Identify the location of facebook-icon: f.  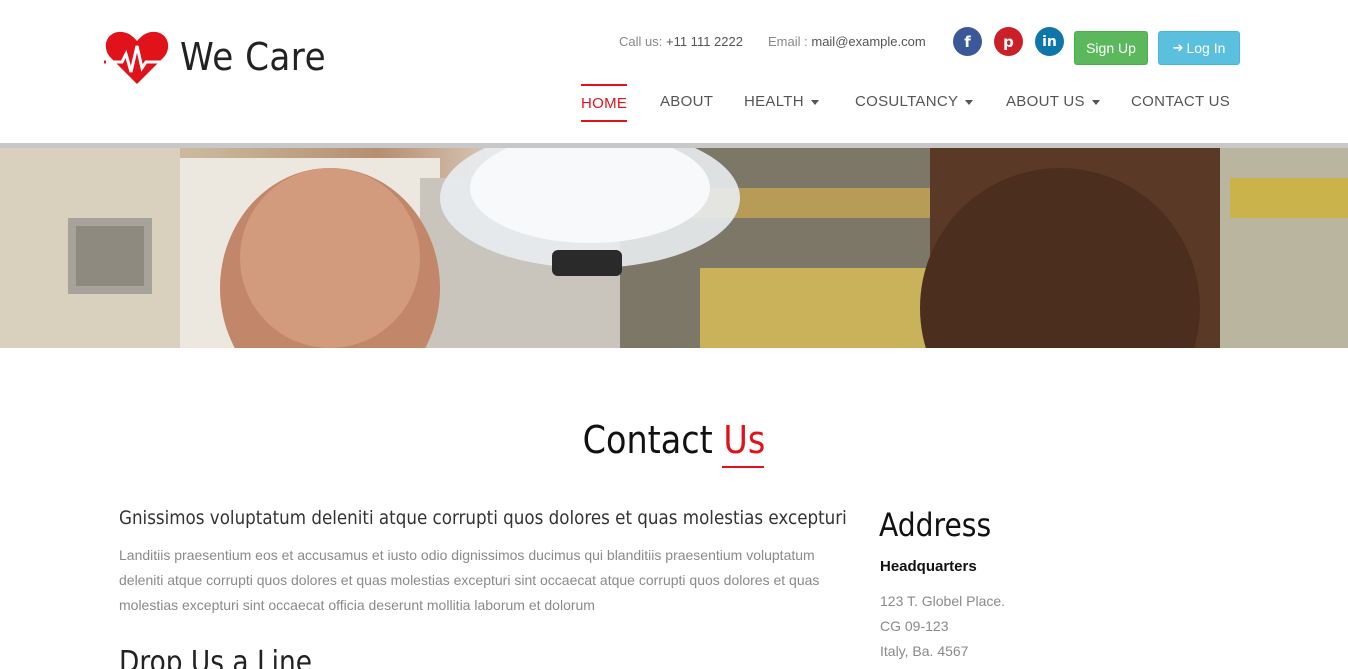
(967, 41).